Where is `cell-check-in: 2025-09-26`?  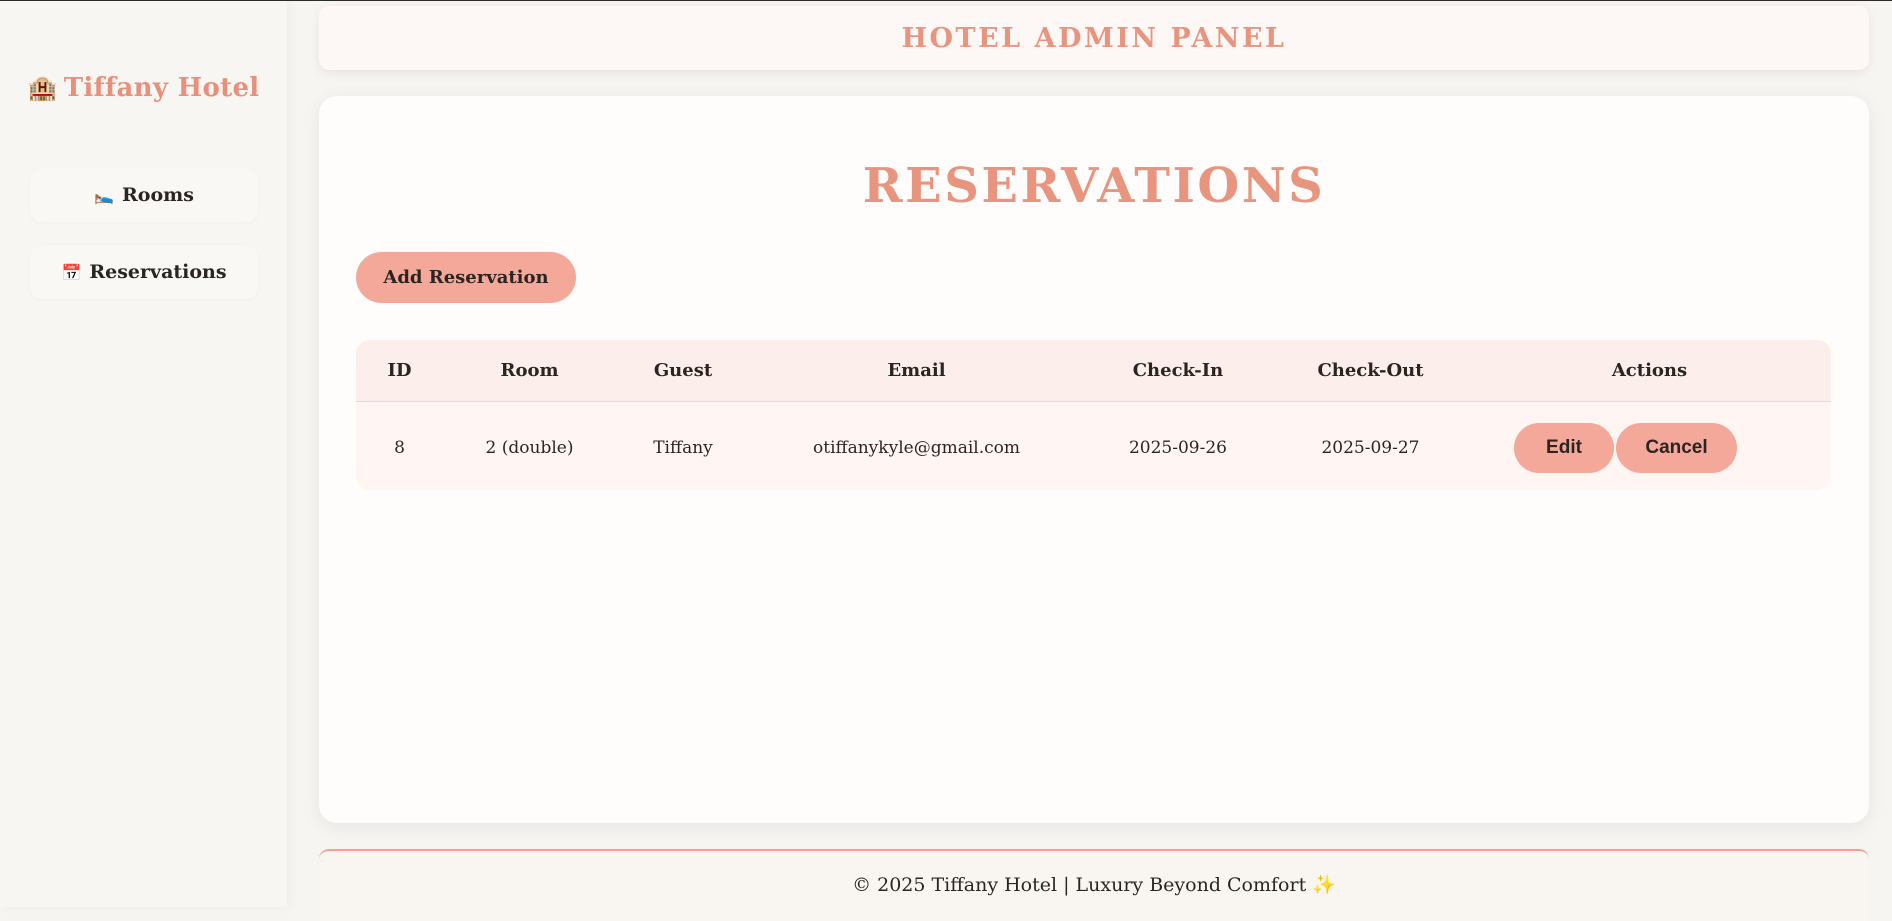 cell-check-in: 2025-09-26 is located at coordinates (1178, 445).